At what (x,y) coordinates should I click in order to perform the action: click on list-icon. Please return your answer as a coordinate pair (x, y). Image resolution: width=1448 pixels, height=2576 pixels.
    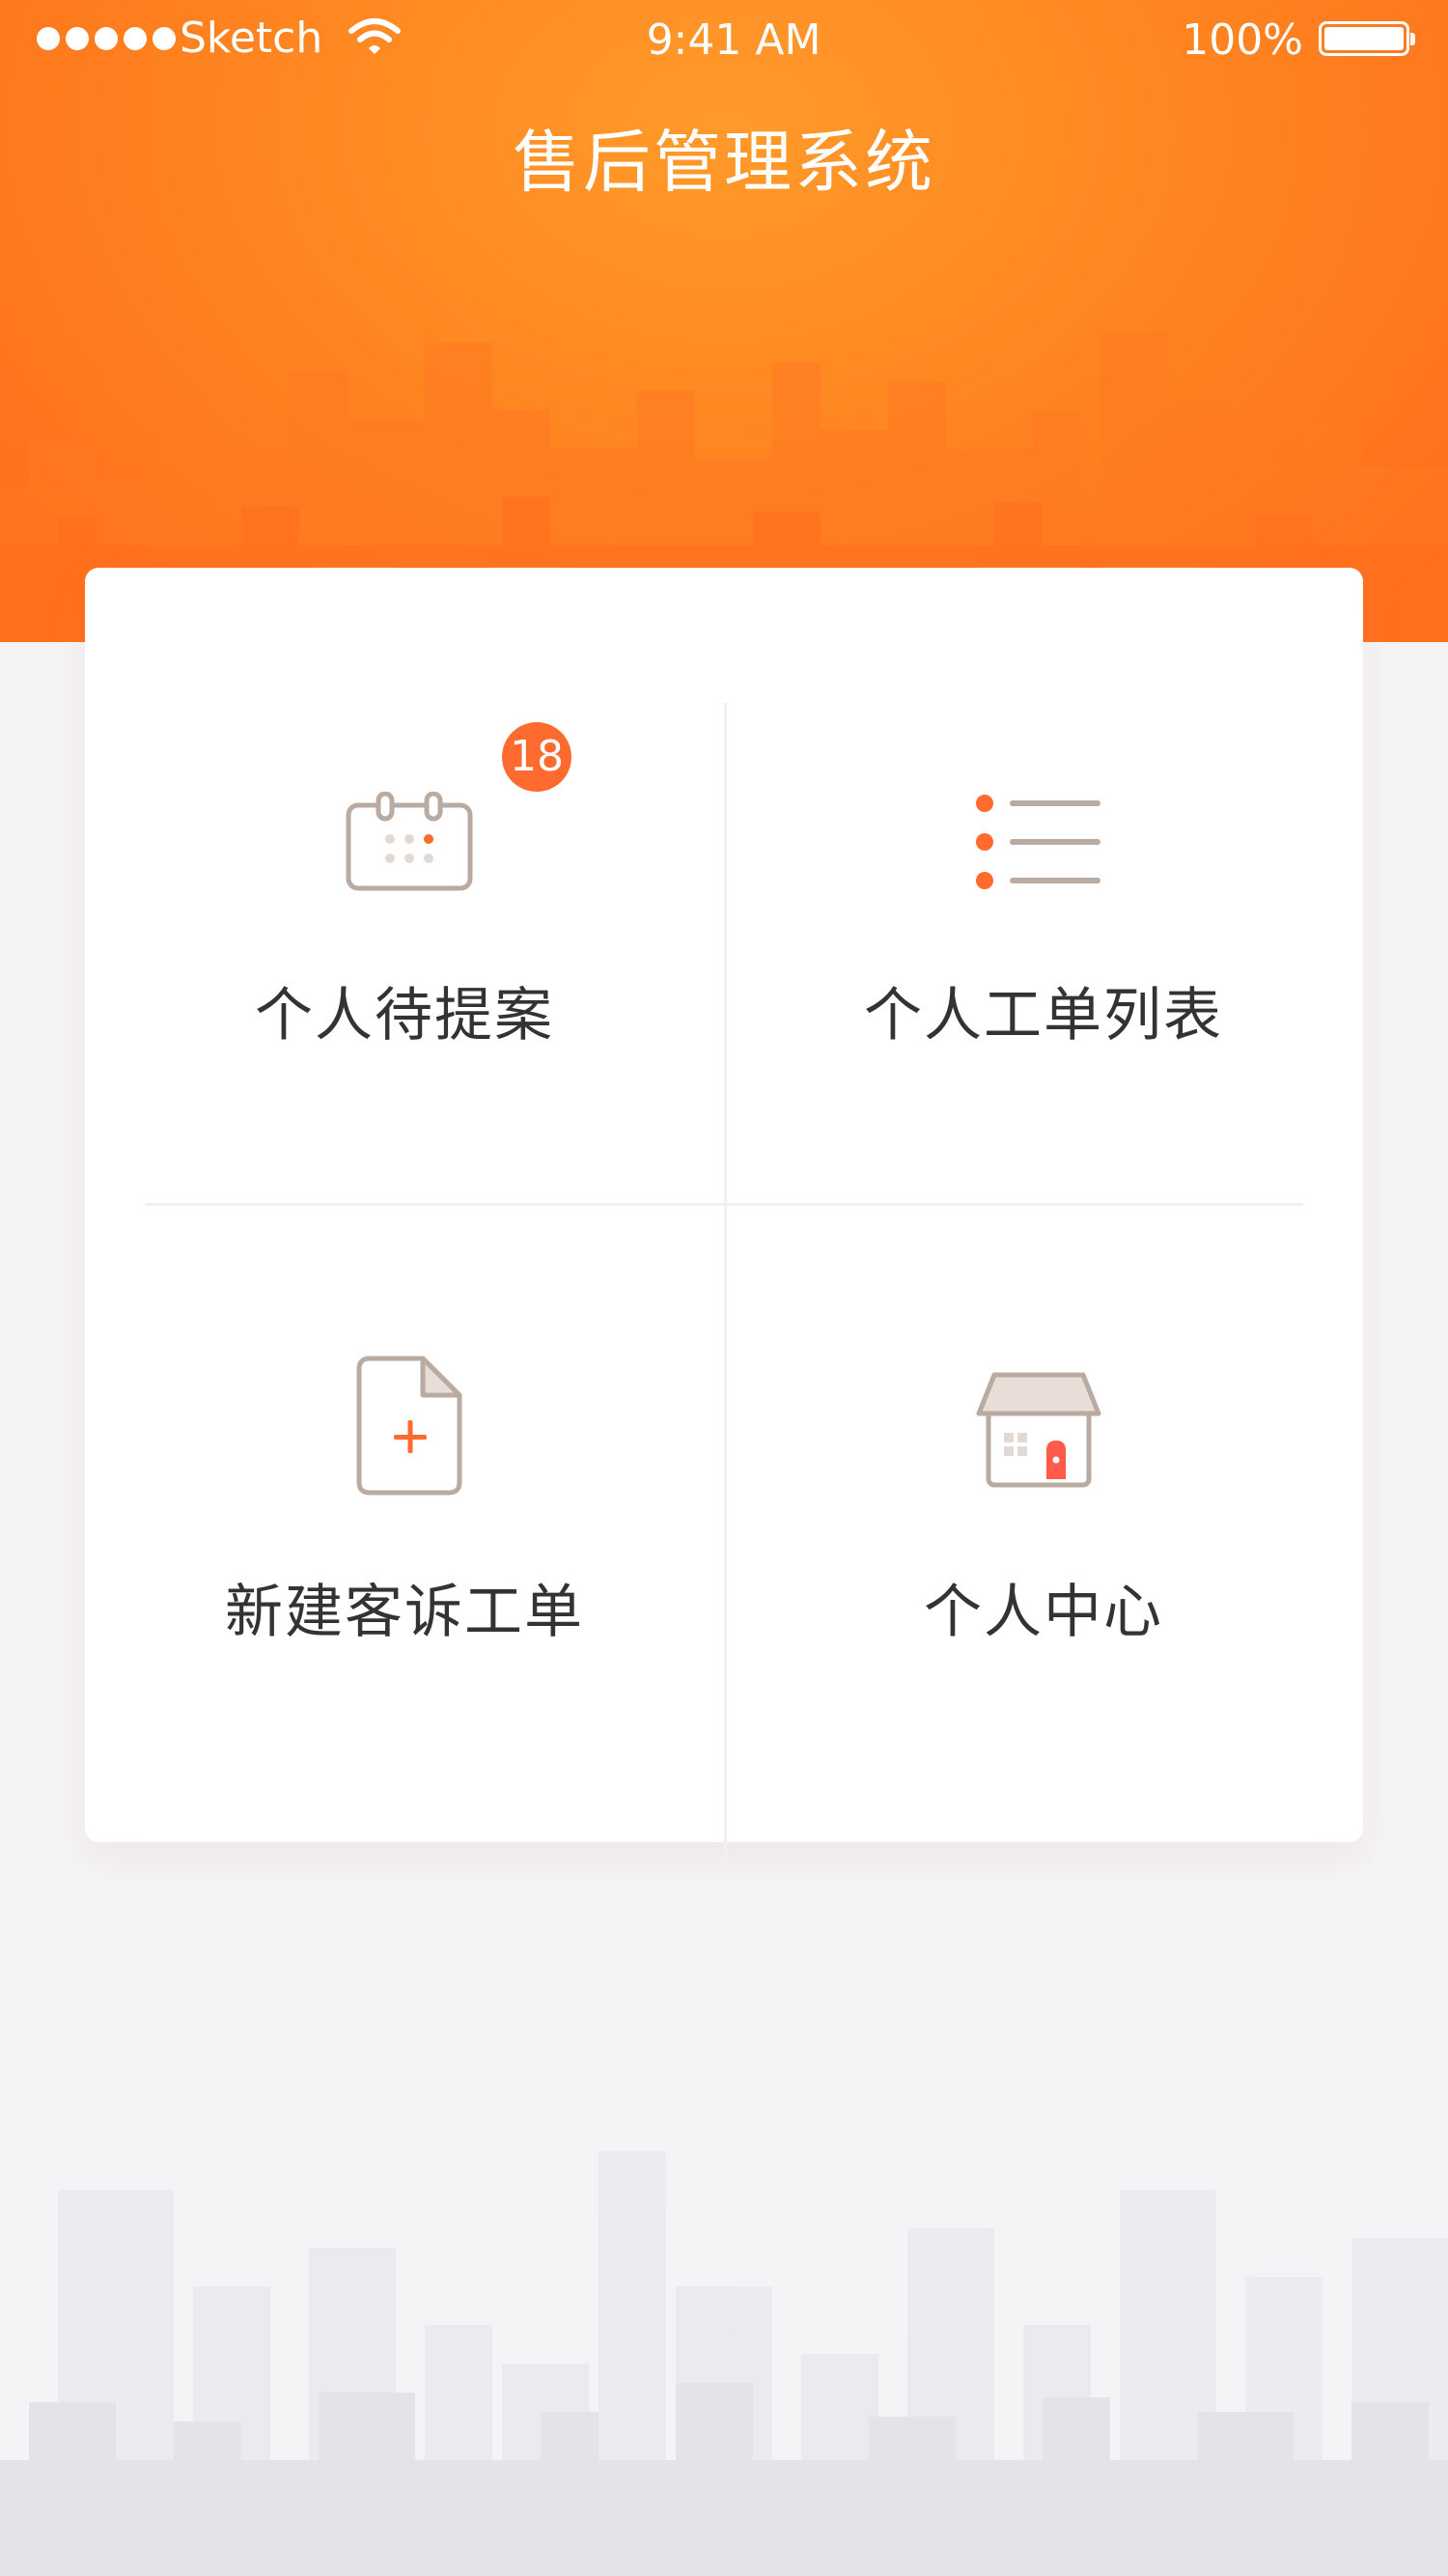
    Looking at the image, I should click on (1038, 842).